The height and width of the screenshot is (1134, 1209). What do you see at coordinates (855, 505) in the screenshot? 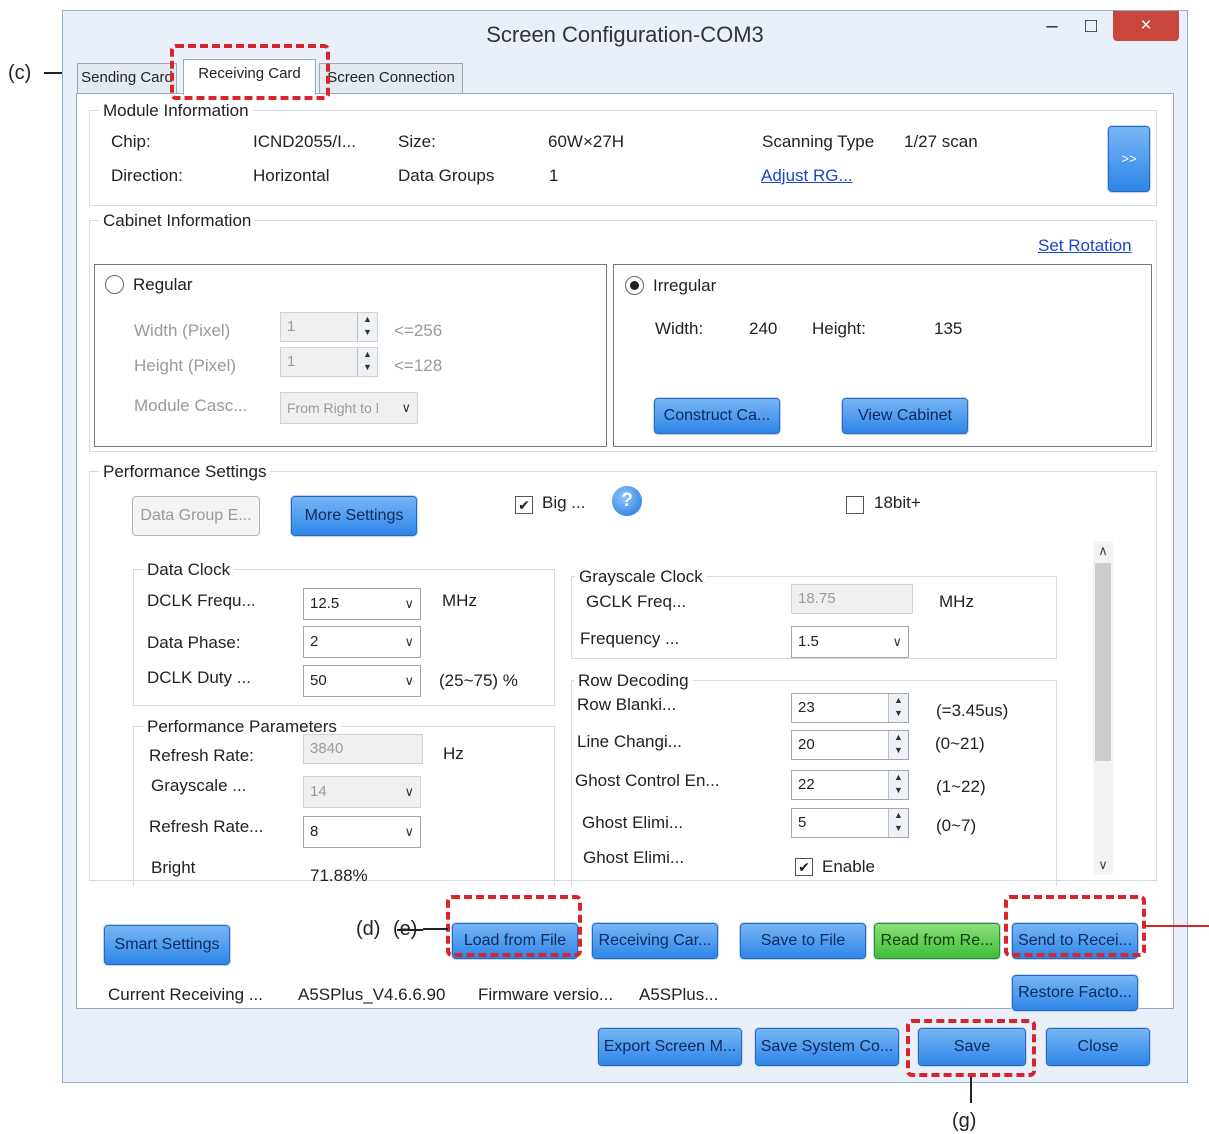
I see `bit18-checkbox` at bounding box center [855, 505].